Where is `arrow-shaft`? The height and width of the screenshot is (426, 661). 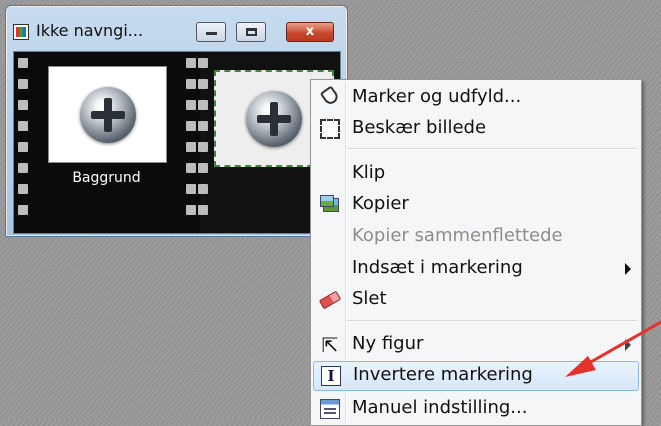 arrow-shaft is located at coordinates (620, 344).